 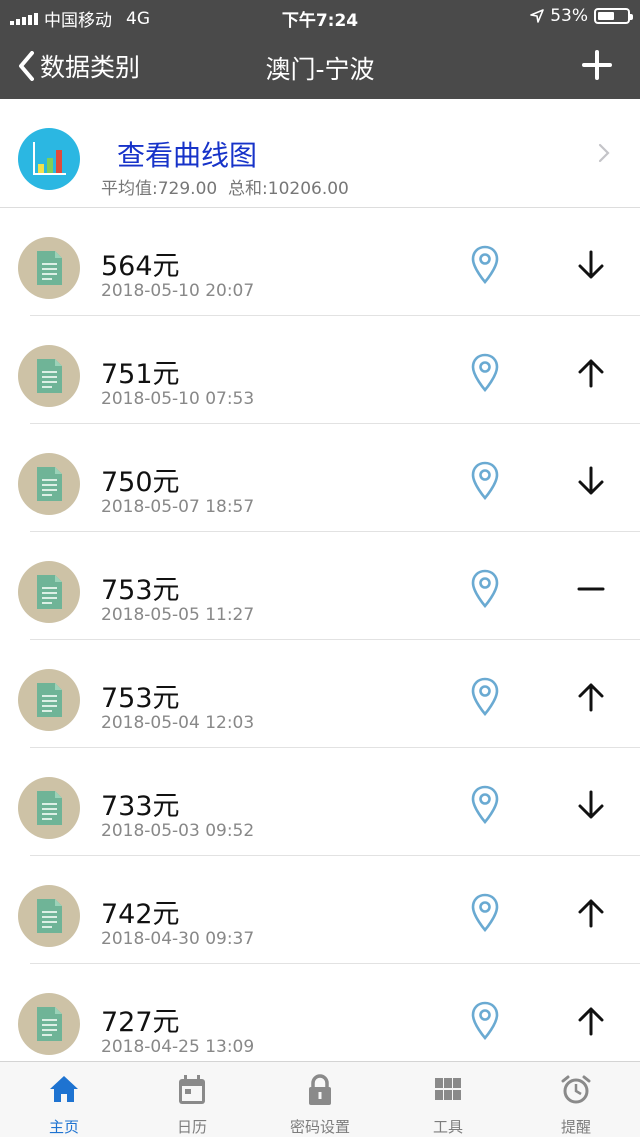 What do you see at coordinates (178, 291) in the screenshot?
I see `record-time: 2018-05-10 20:07` at bounding box center [178, 291].